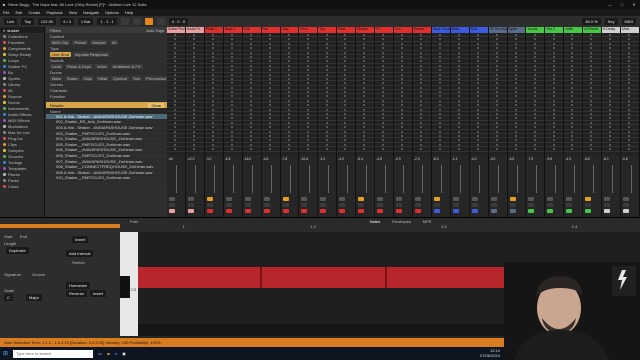 The width and height of the screenshot is (640, 360). Describe the element at coordinates (59, 90) in the screenshot. I see `character-label: Character` at that location.